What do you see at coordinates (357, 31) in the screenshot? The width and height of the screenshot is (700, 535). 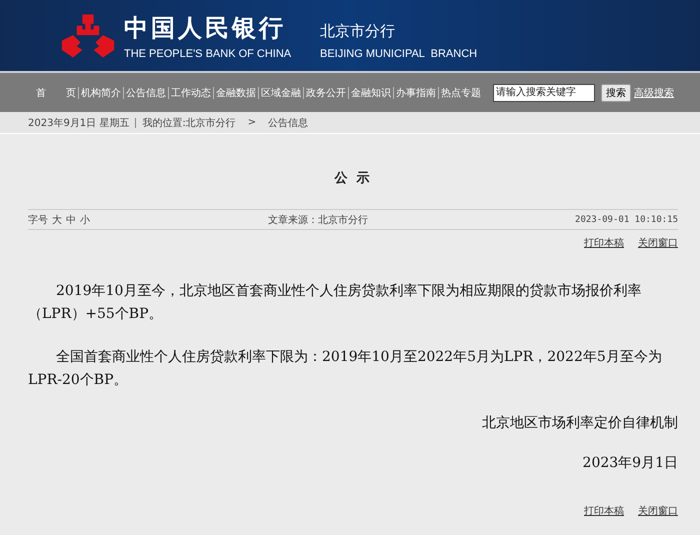 I see `branch-name: 北京市分行` at bounding box center [357, 31].